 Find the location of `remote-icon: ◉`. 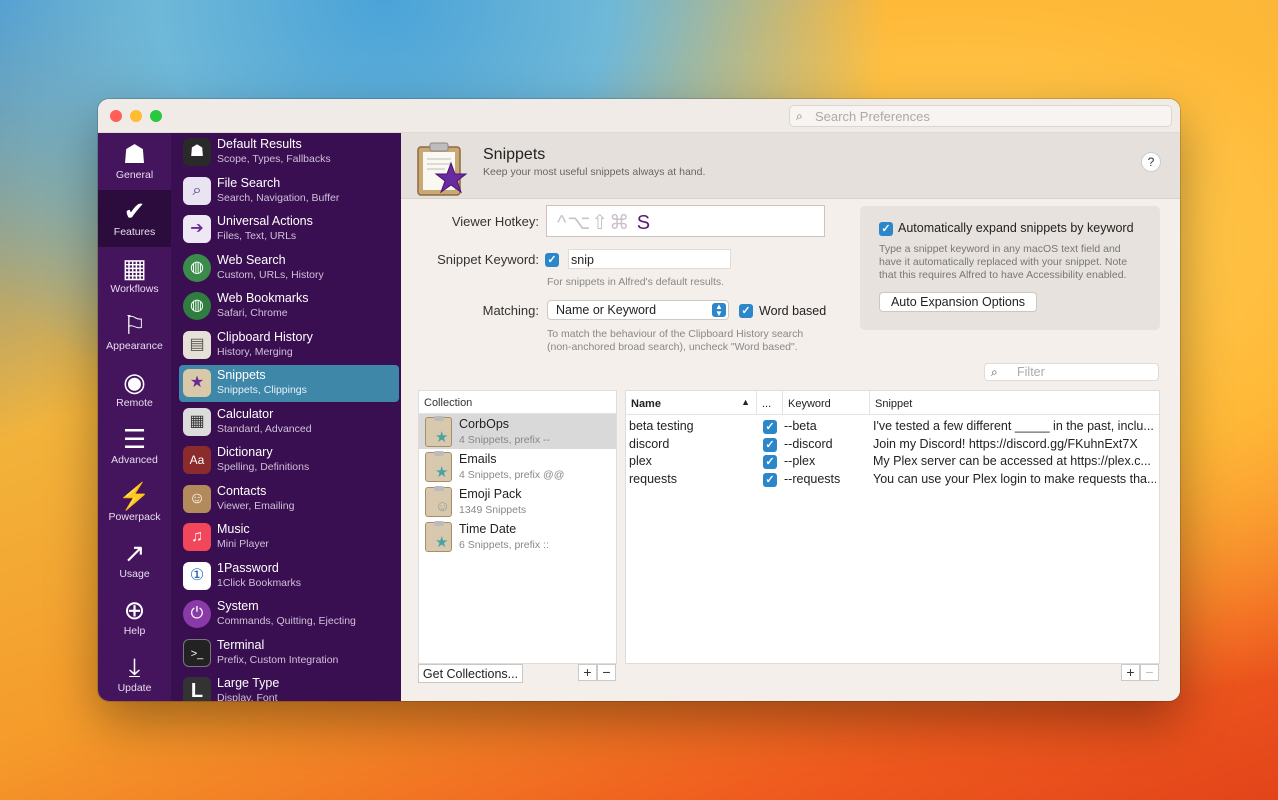

remote-icon: ◉ is located at coordinates (134, 382).